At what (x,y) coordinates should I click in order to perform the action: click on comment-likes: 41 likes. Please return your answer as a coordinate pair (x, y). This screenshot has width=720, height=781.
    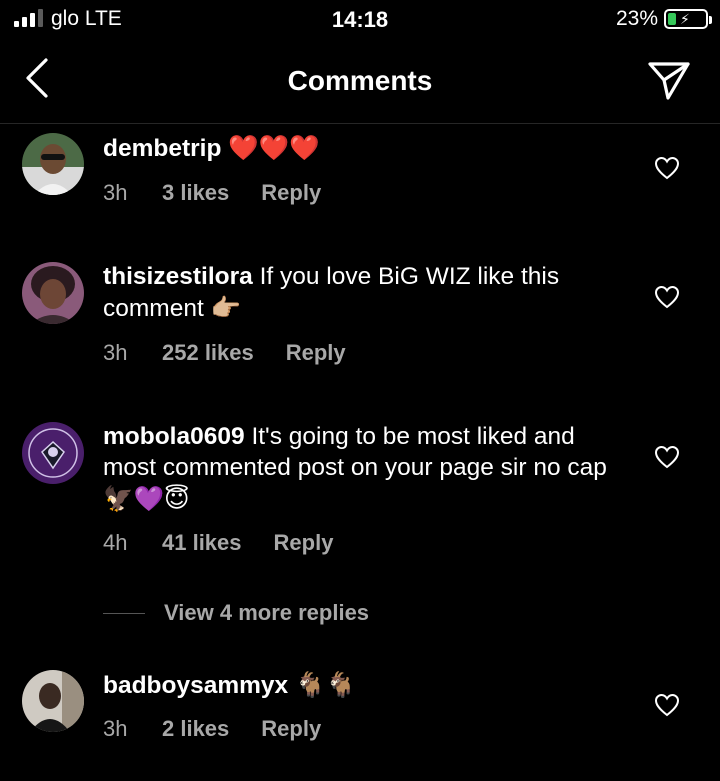
    Looking at the image, I should click on (202, 543).